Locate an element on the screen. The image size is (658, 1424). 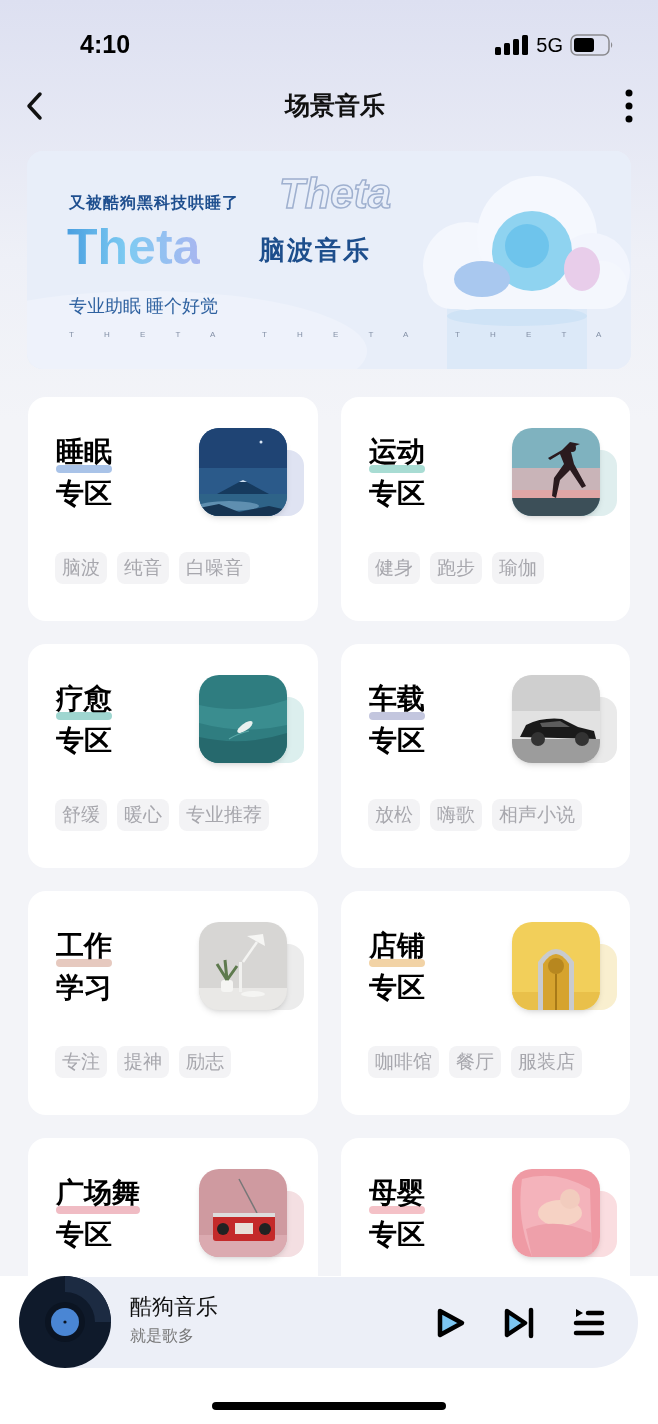
tag-chip: 嗨歌 is located at coordinates (455, 815).